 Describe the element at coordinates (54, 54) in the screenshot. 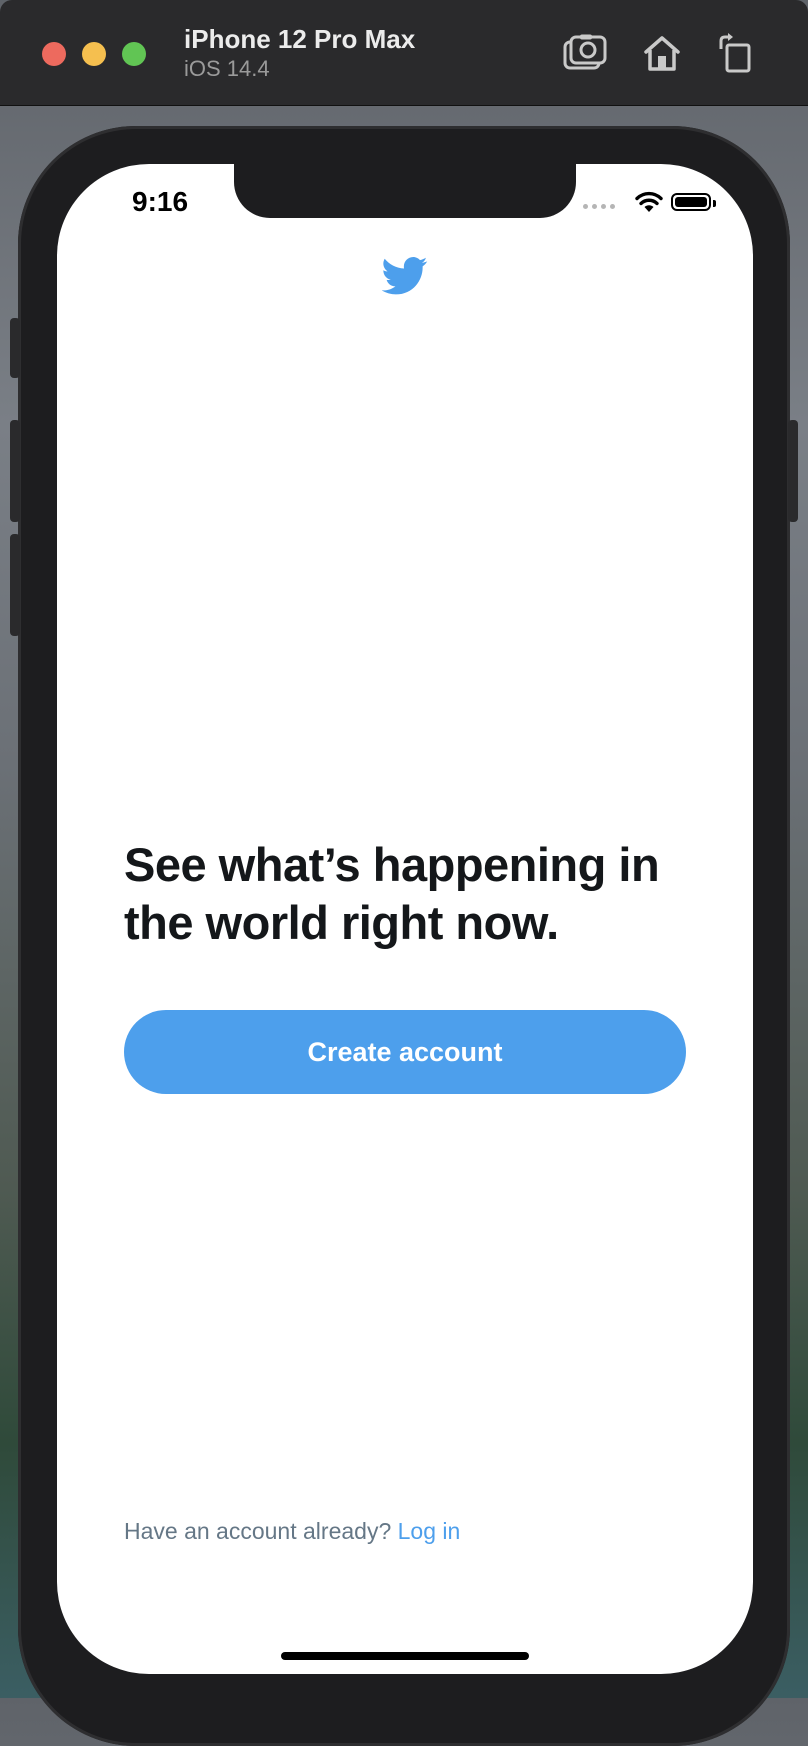

I see `close-window-button` at that location.